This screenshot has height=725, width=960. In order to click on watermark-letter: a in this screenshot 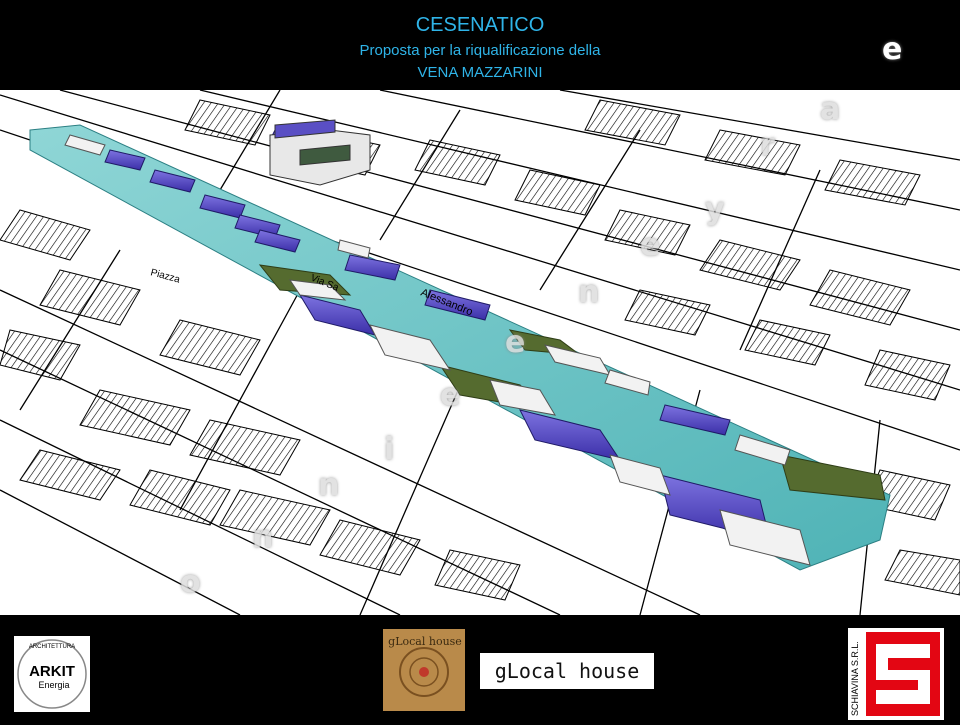, I will do `click(830, 109)`.